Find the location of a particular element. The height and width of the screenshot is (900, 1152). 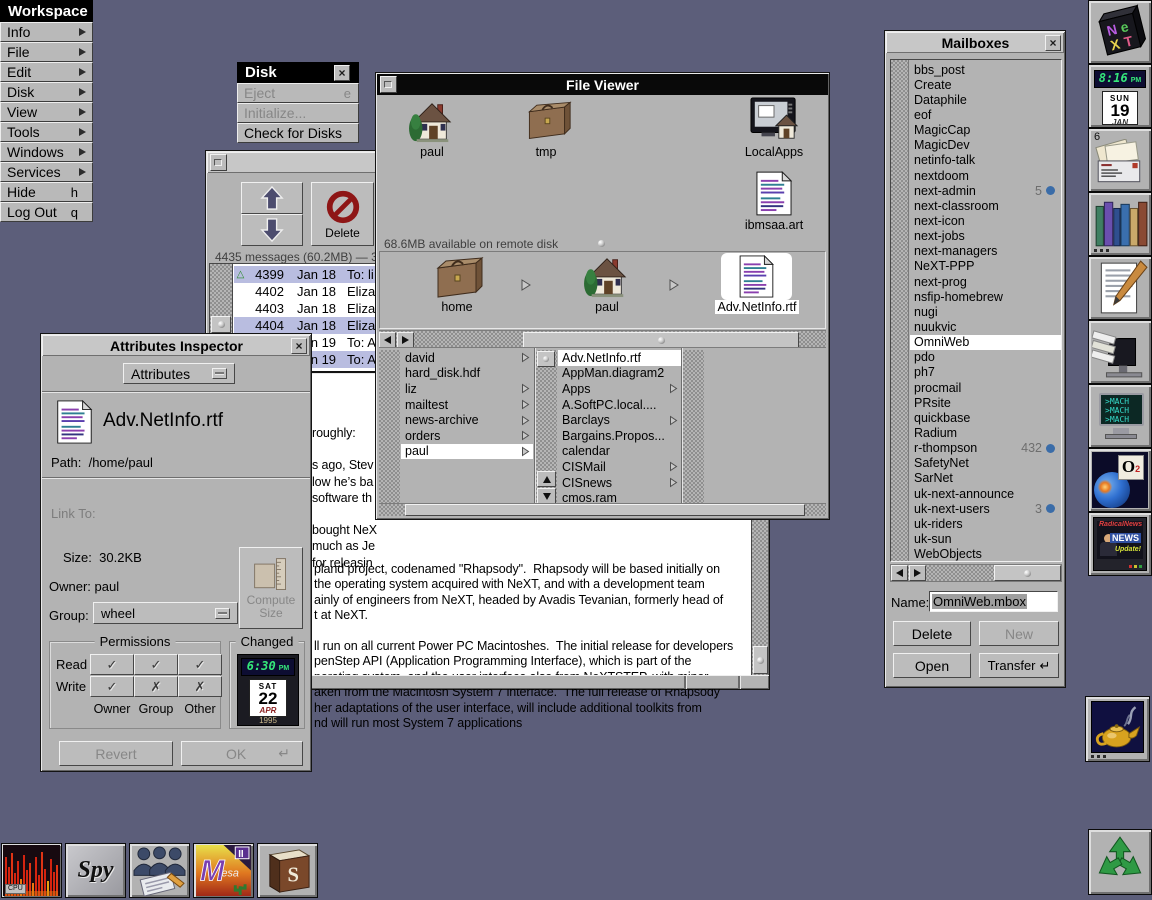

mailbox-row: next-classroom is located at coordinates (985, 205).